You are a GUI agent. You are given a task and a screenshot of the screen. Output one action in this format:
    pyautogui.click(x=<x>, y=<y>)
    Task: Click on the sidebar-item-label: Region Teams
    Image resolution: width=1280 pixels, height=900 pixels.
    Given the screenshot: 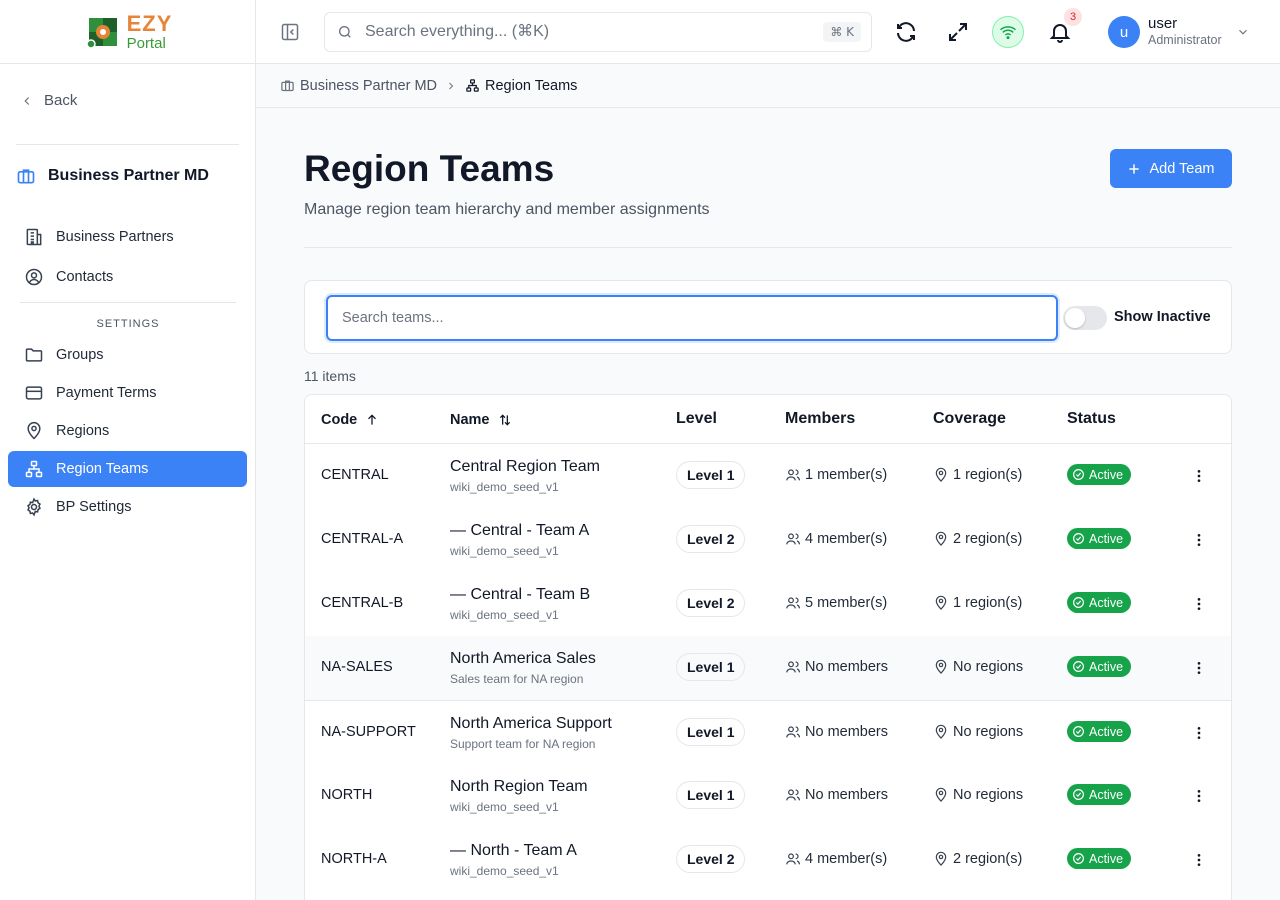 What is the action you would take?
    pyautogui.click(x=102, y=469)
    